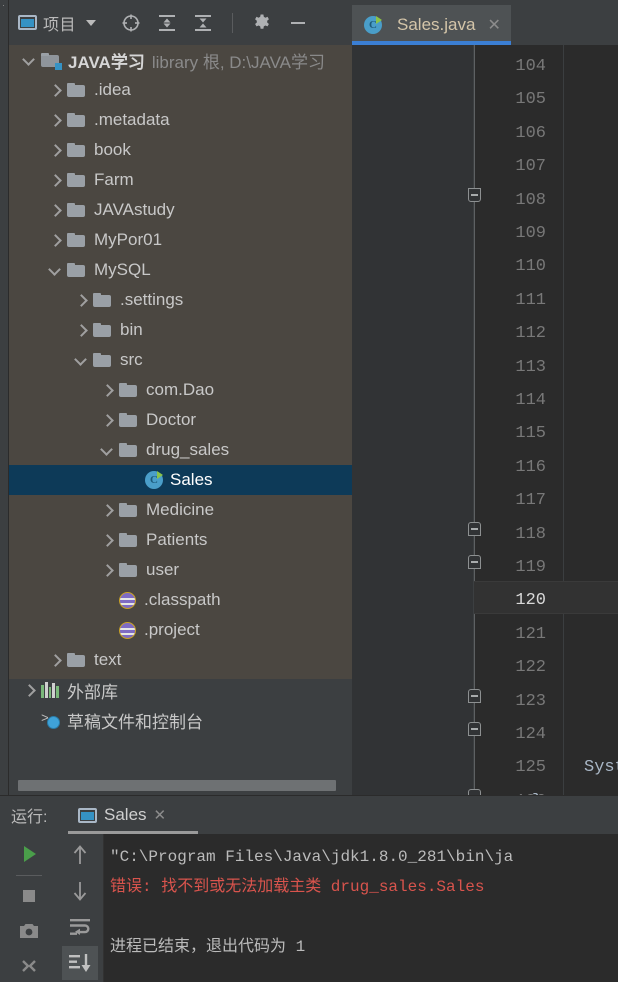 The height and width of the screenshot is (982, 618). I want to click on tree-row-mypor01: MyPor01, so click(180, 240).